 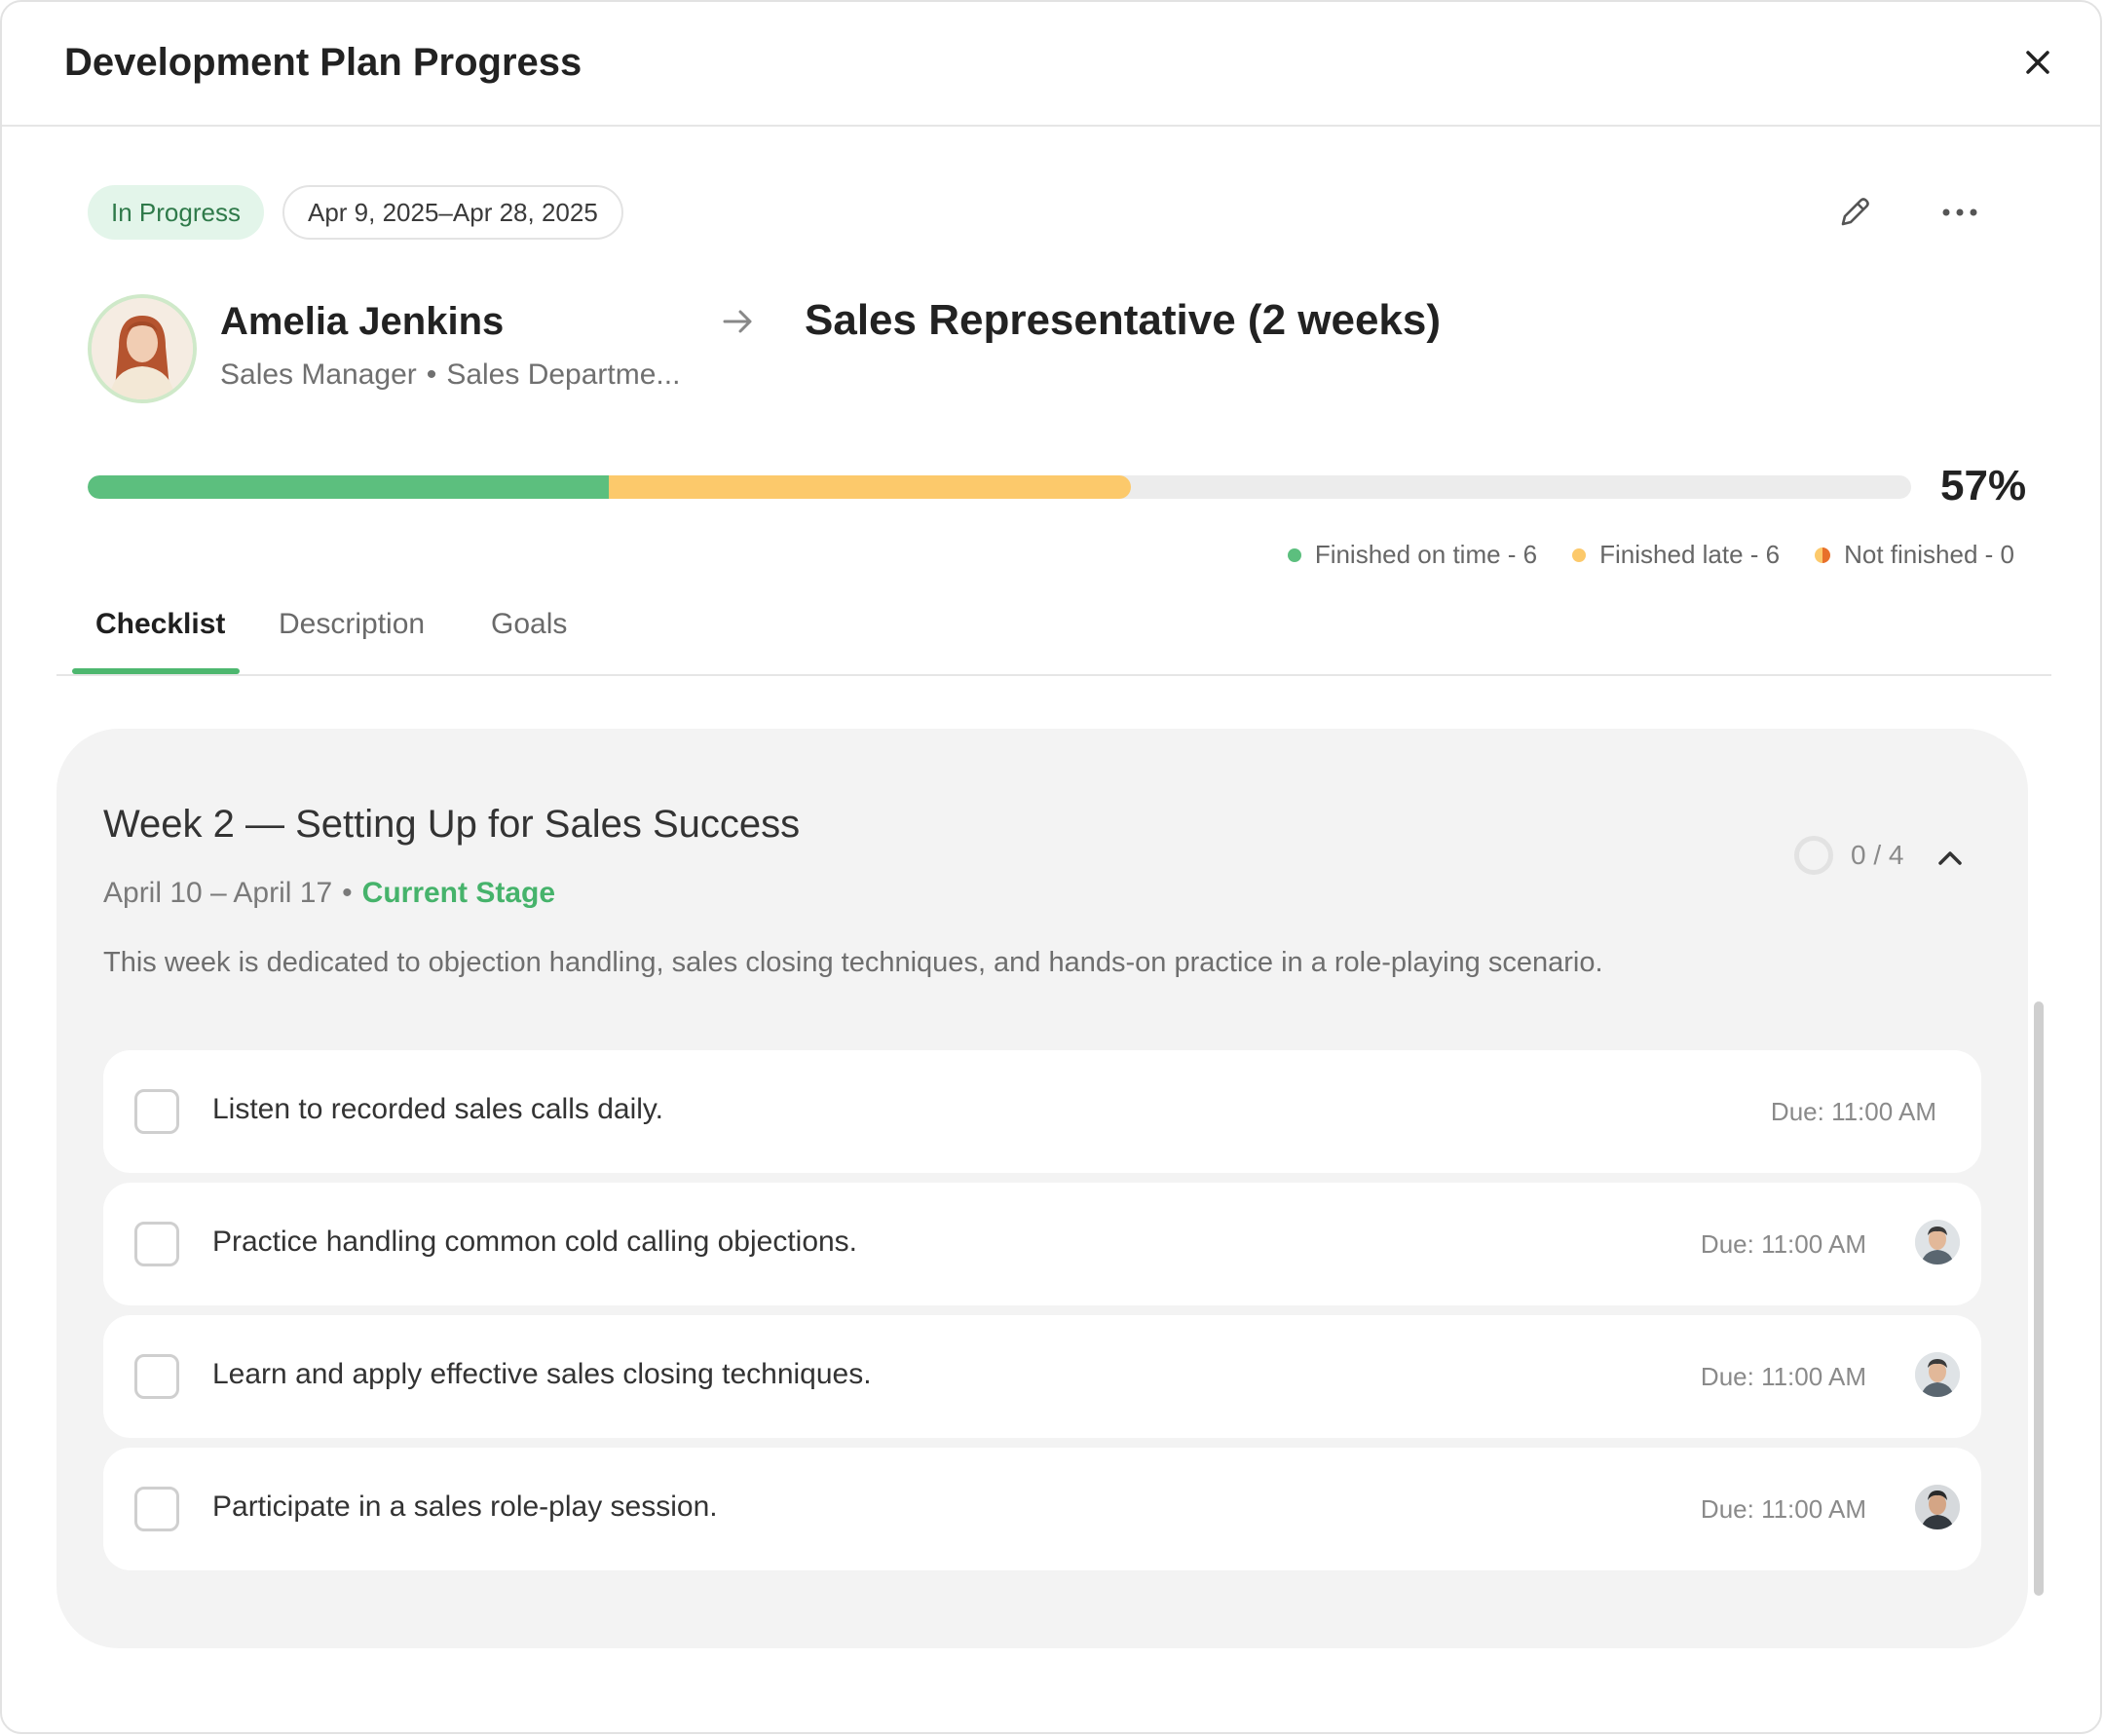 What do you see at coordinates (218, 893) in the screenshot?
I see `stage-date-range: April 10 – April 17` at bounding box center [218, 893].